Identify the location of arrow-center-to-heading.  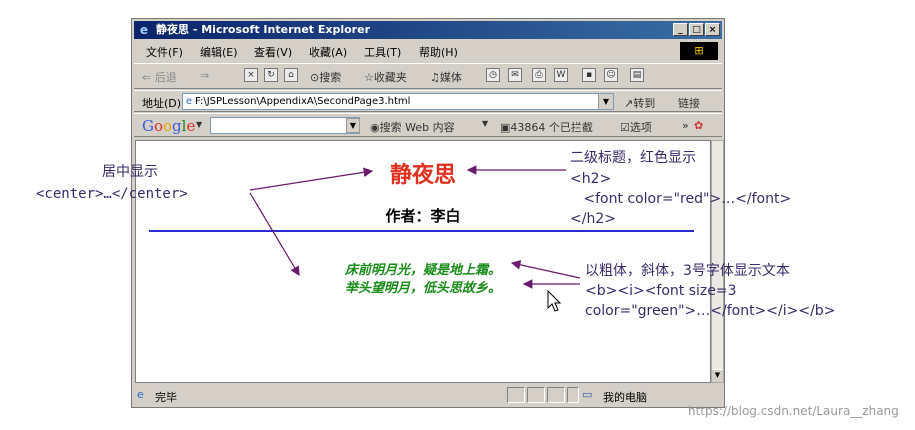
(311, 179).